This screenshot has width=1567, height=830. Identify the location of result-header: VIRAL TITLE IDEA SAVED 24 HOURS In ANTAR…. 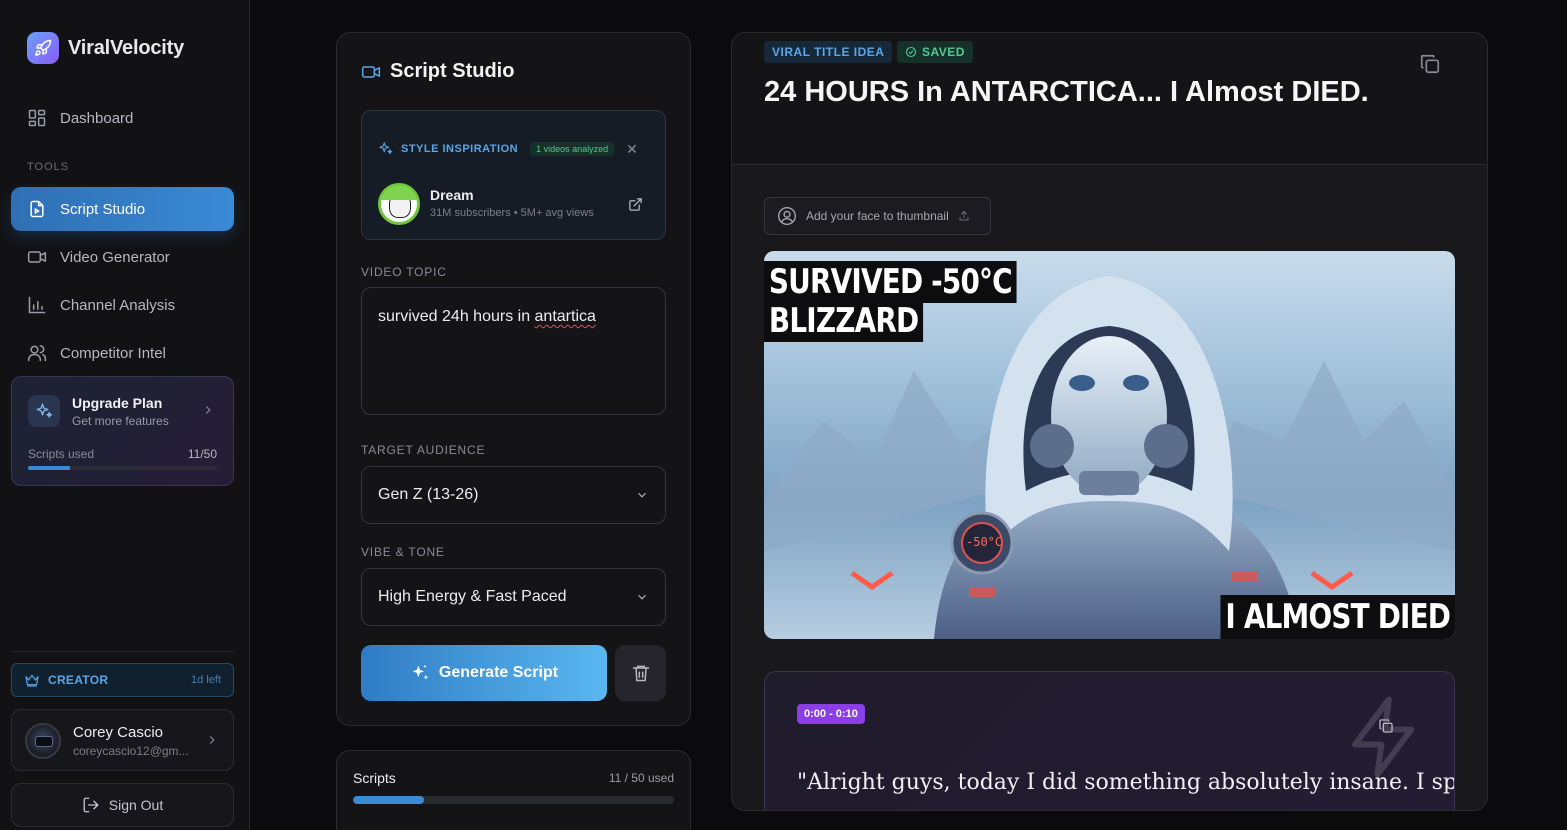
(1109, 99).